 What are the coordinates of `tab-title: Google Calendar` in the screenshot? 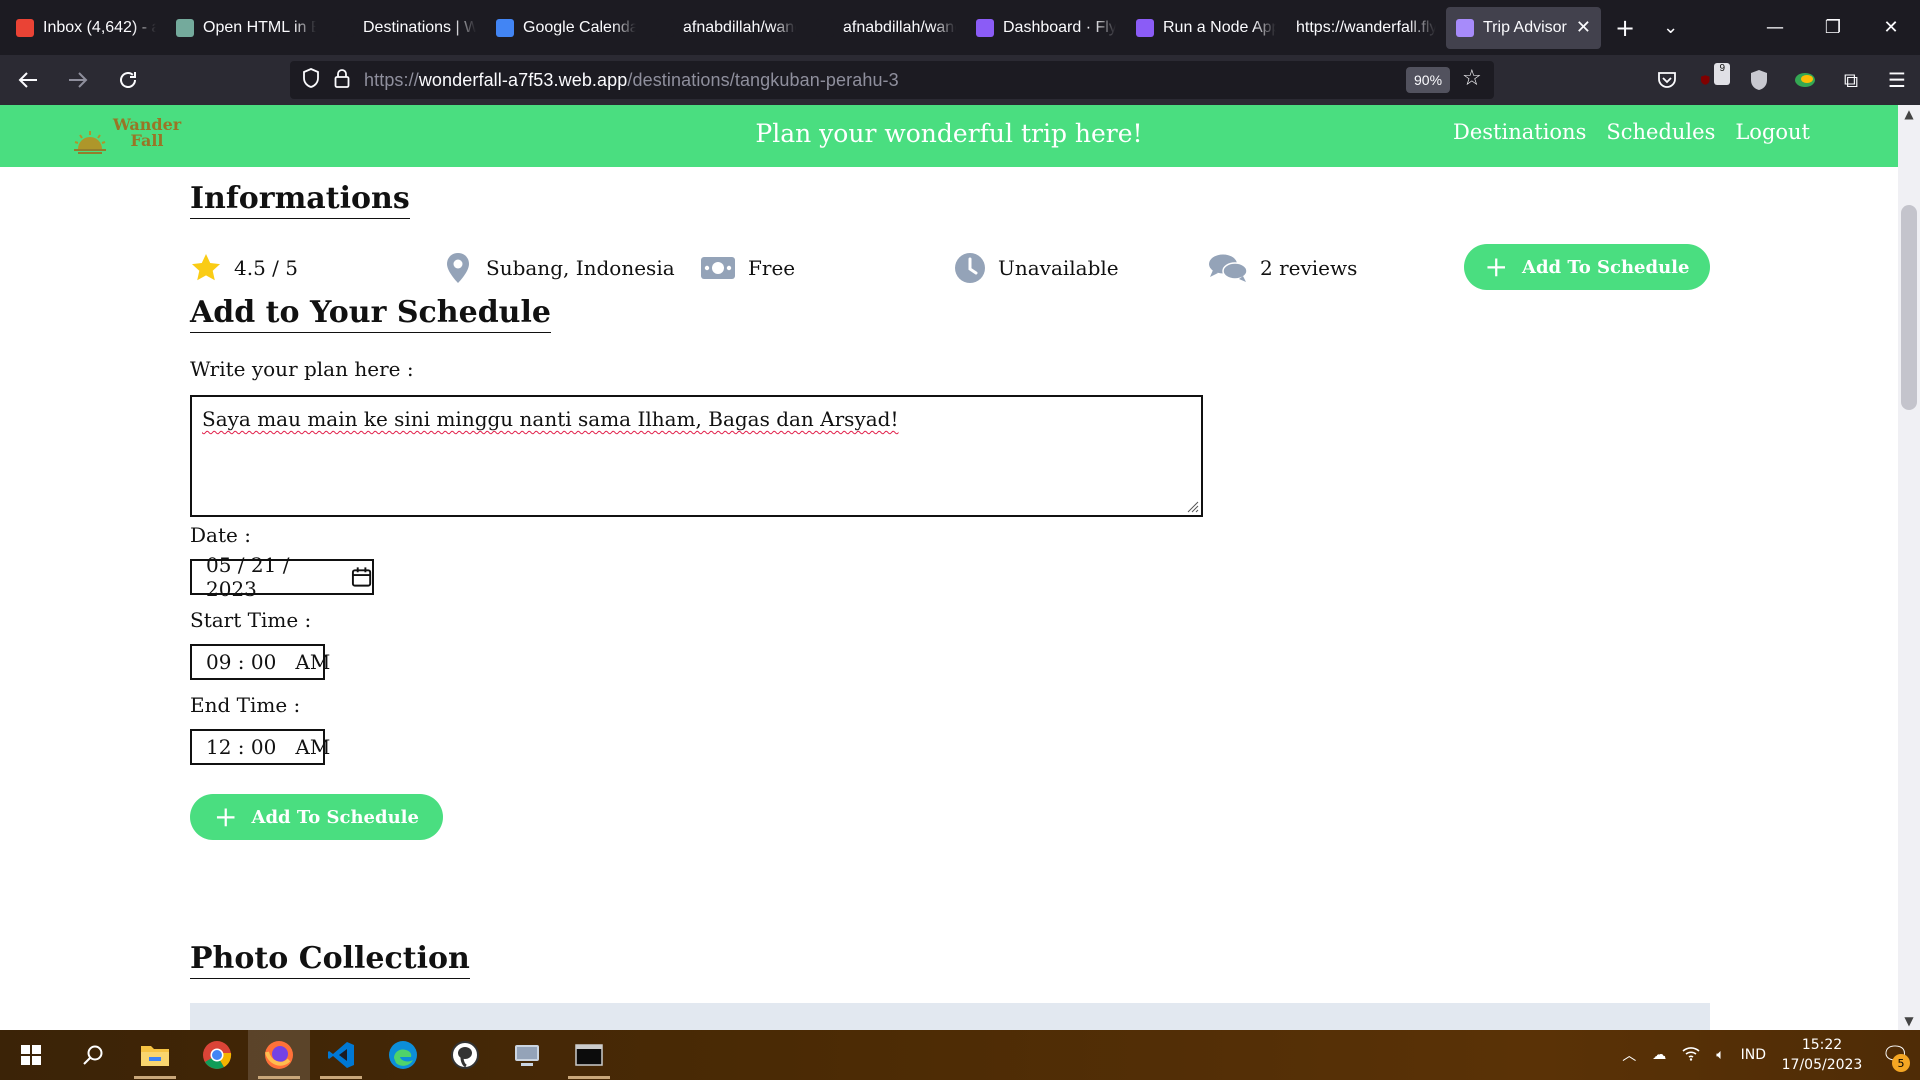 It's located at (579, 27).